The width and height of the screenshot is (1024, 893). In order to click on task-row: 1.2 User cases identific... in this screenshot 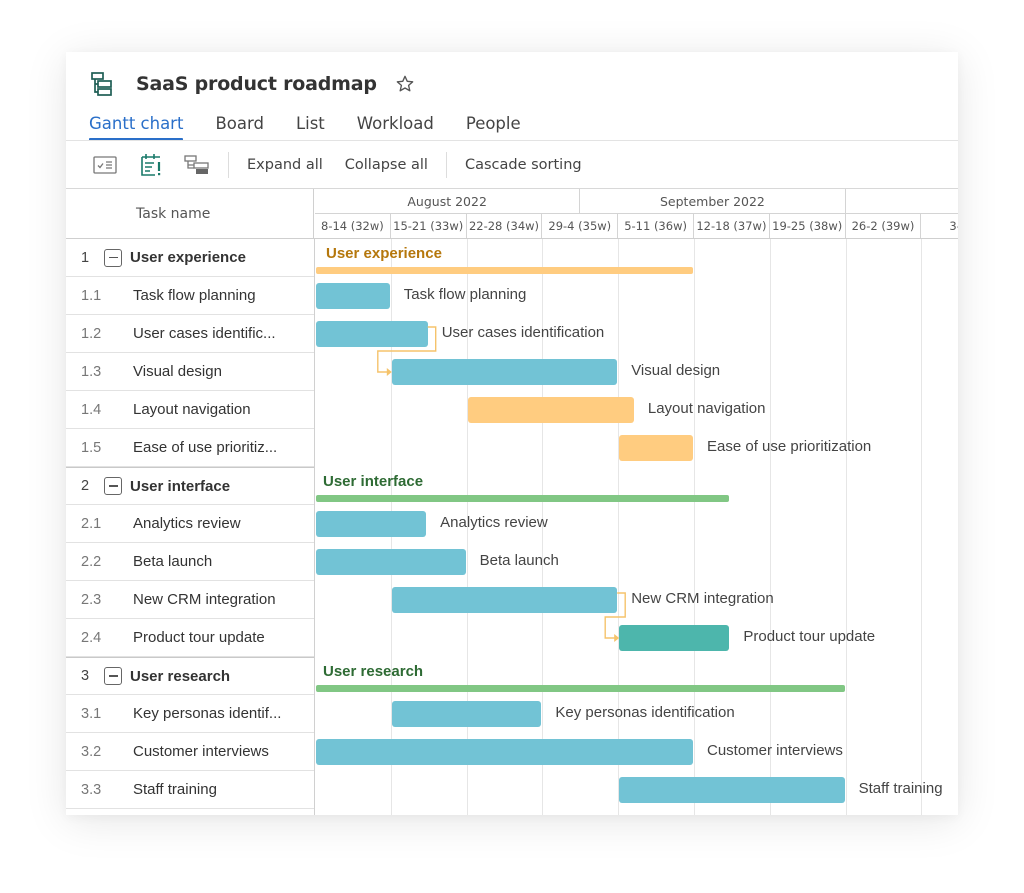, I will do `click(190, 334)`.